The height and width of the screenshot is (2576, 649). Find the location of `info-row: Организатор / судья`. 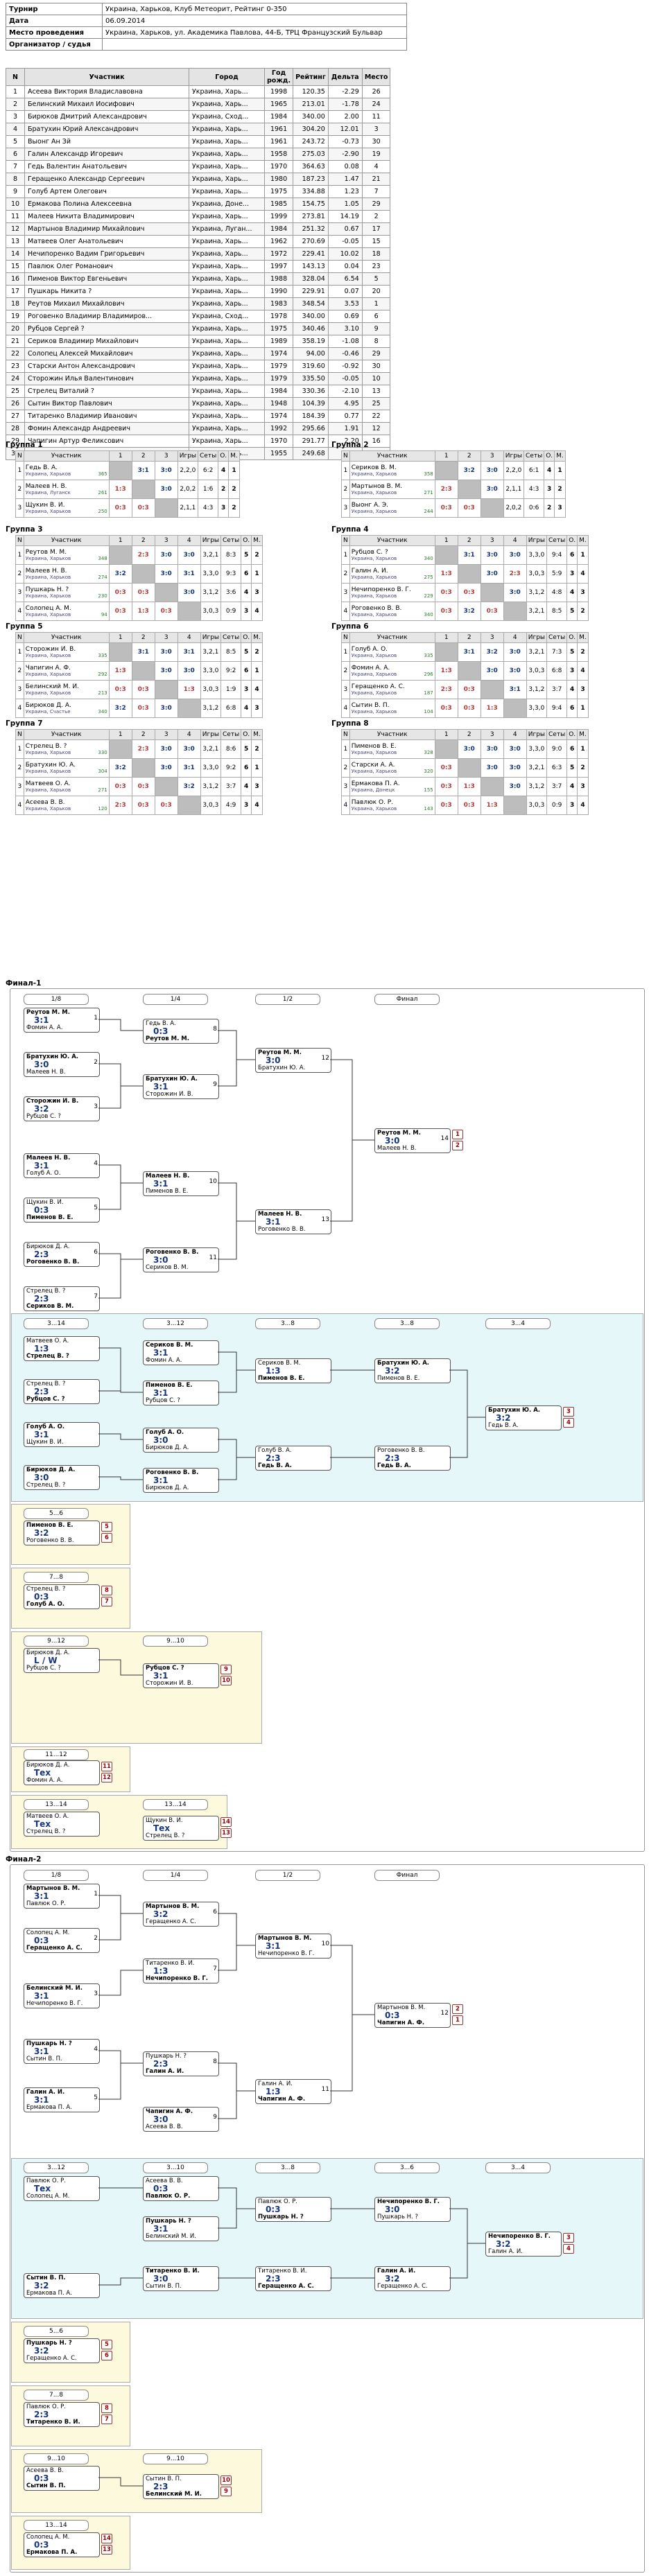

info-row: Организатор / судья is located at coordinates (206, 44).